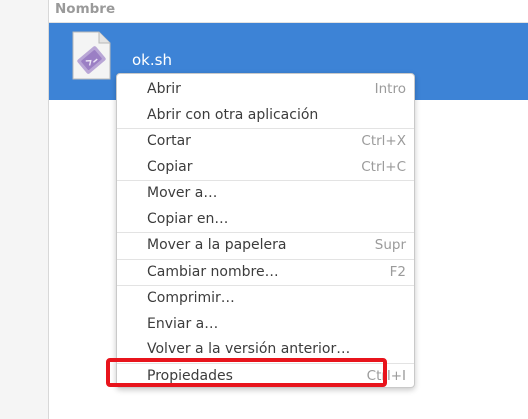 The image size is (528, 419). I want to click on menu-item-shortcut: Ctrl+I, so click(386, 375).